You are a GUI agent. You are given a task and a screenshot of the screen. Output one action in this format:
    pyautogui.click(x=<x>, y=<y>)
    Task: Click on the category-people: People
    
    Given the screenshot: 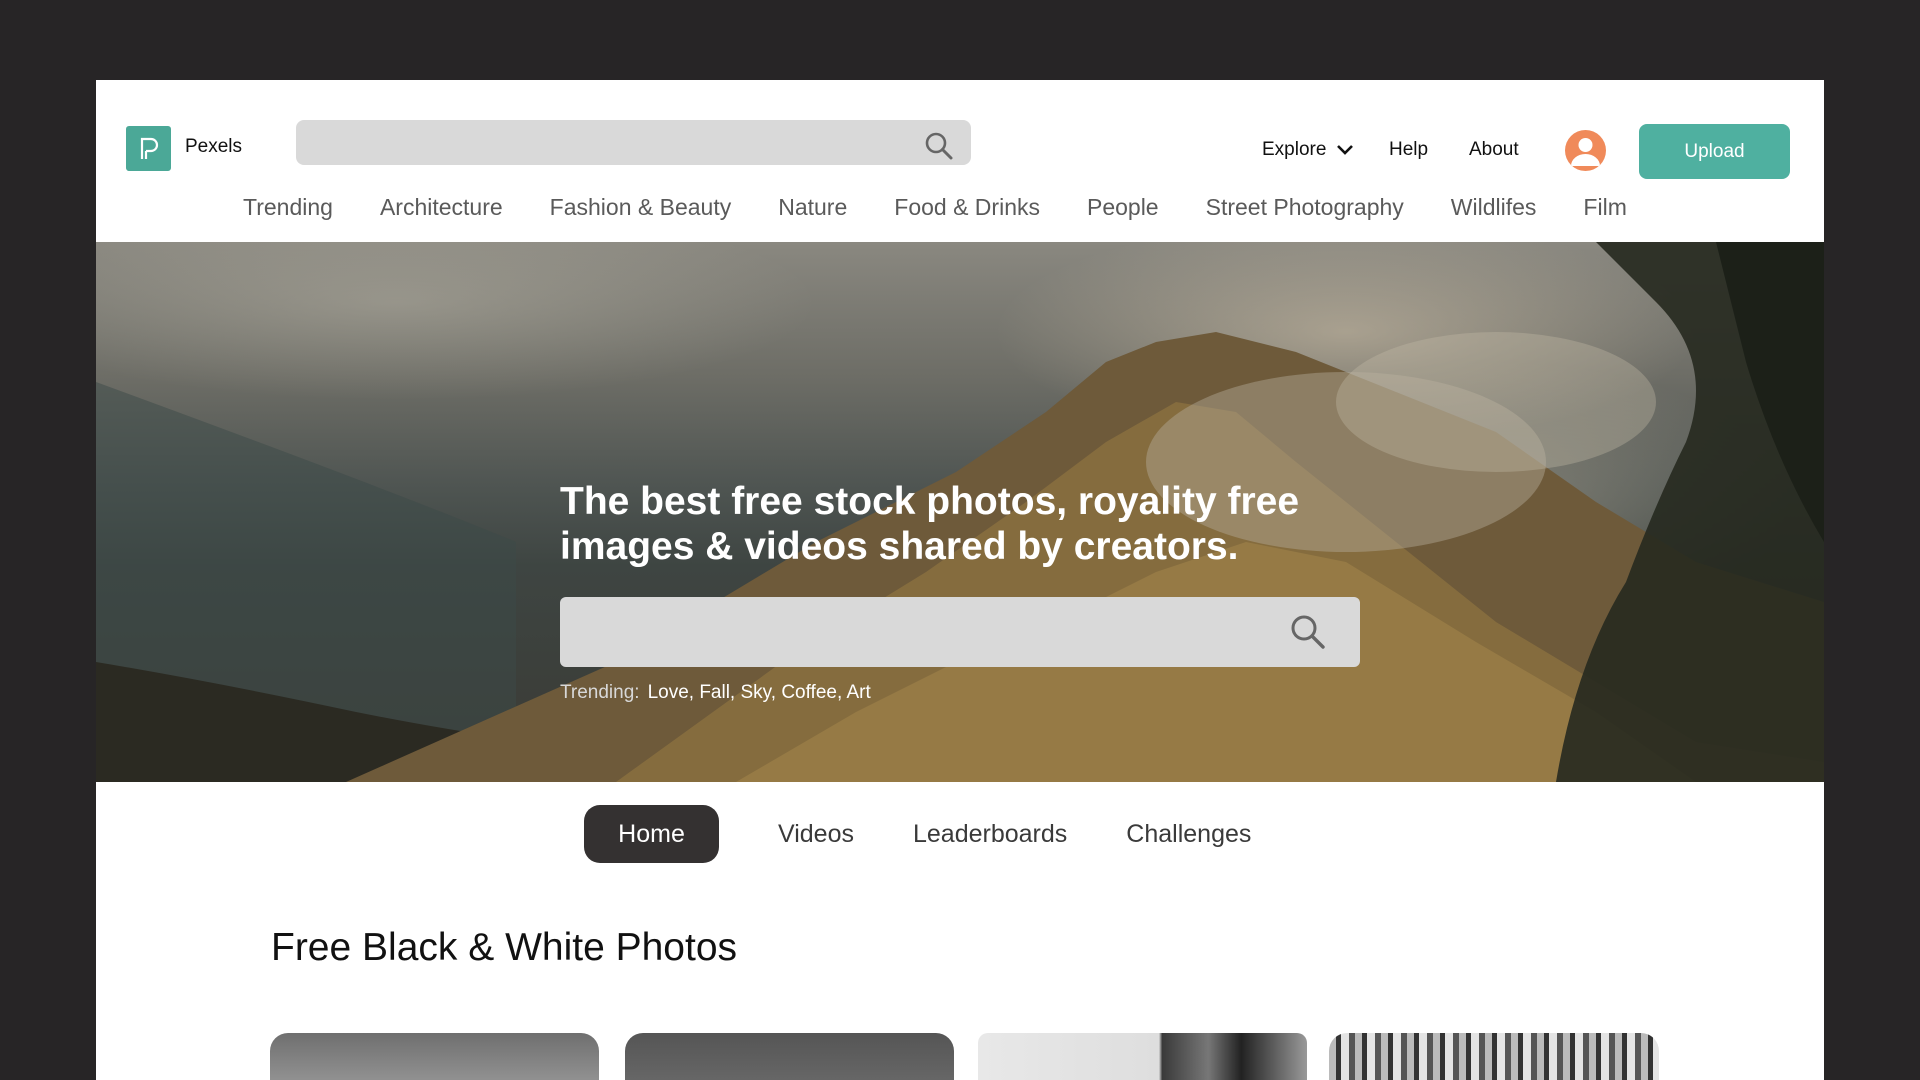 What is the action you would take?
    pyautogui.click(x=1123, y=207)
    